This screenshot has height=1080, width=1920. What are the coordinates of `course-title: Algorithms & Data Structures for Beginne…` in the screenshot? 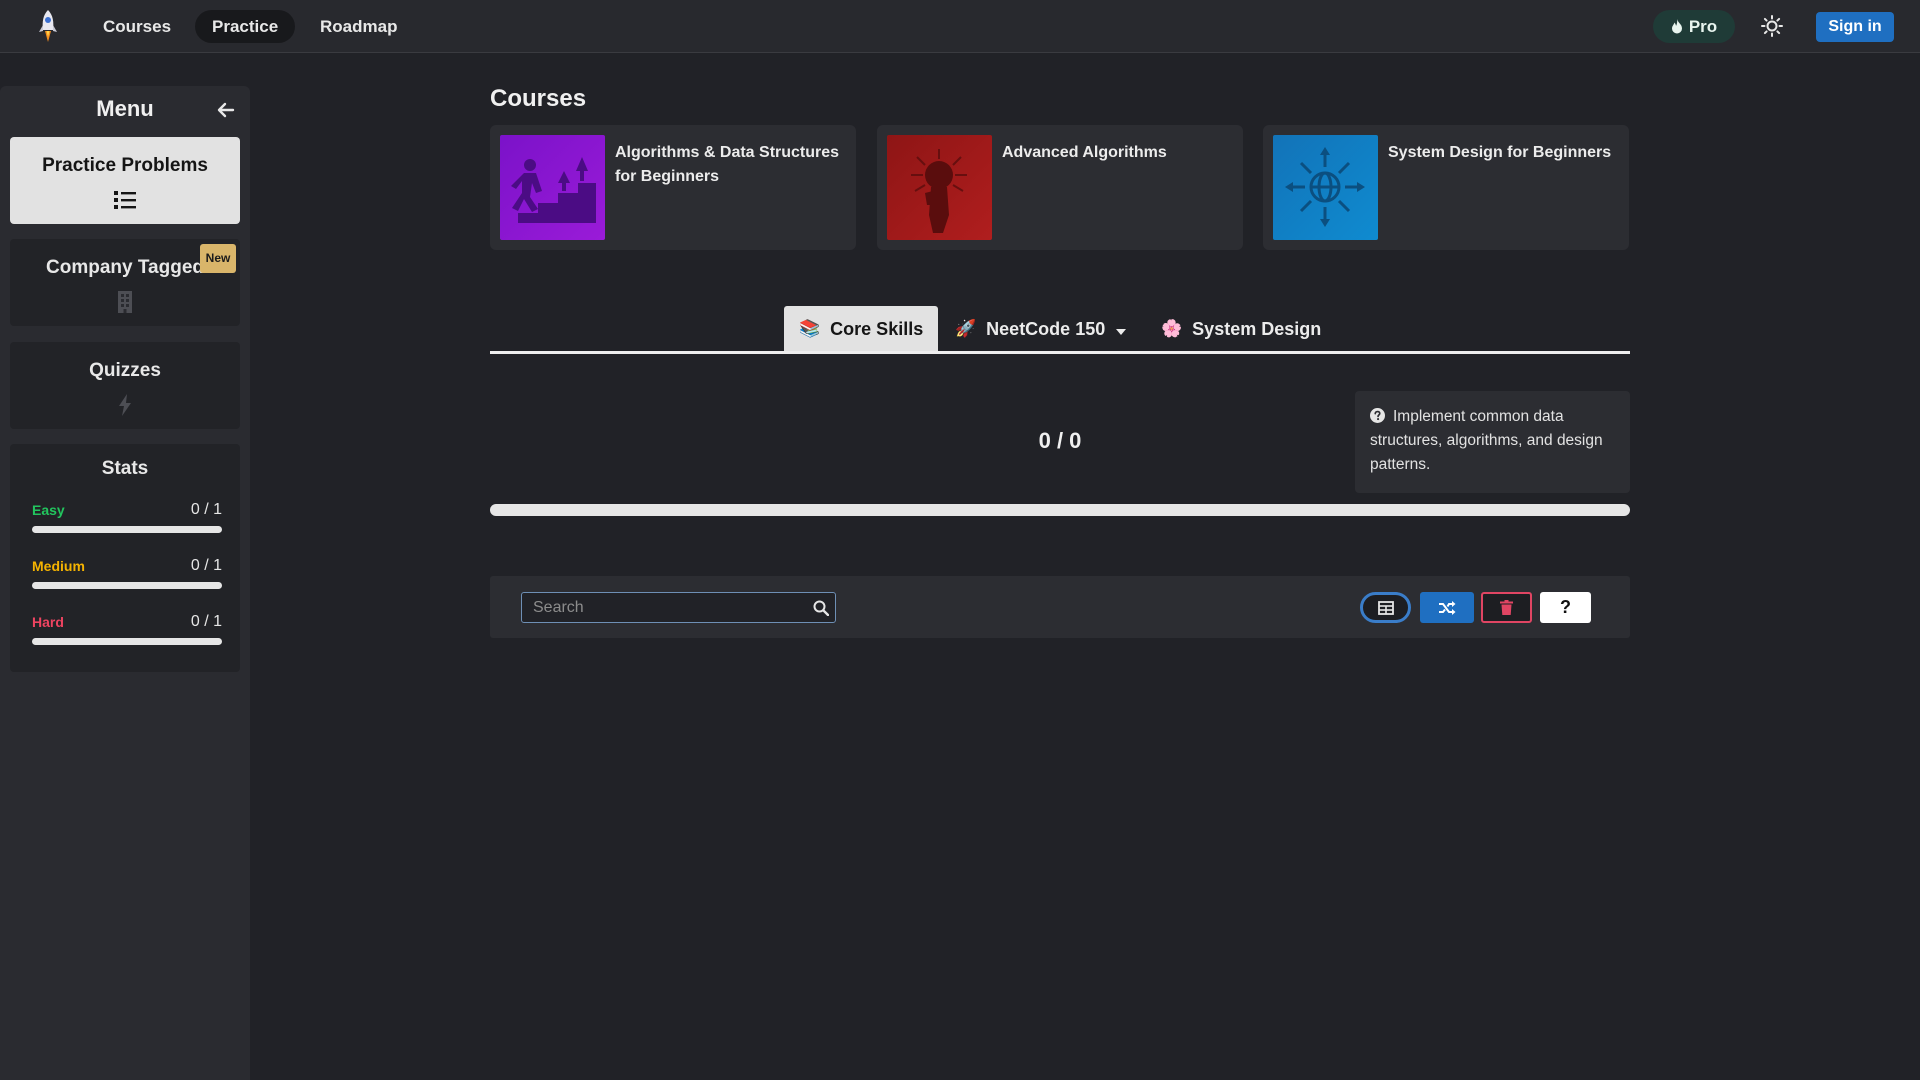 It's located at (727, 164).